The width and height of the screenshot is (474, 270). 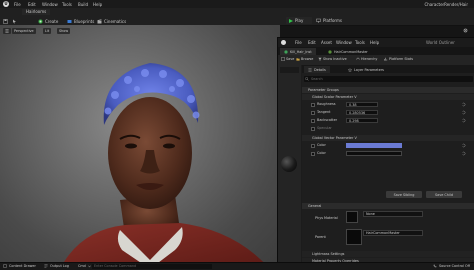 I want to click on menu-window: Window, so click(x=50, y=4).